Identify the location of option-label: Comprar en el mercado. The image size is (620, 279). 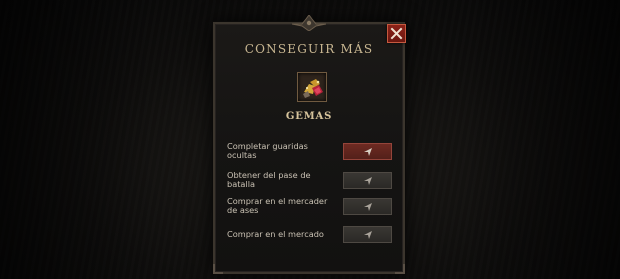
(275, 233).